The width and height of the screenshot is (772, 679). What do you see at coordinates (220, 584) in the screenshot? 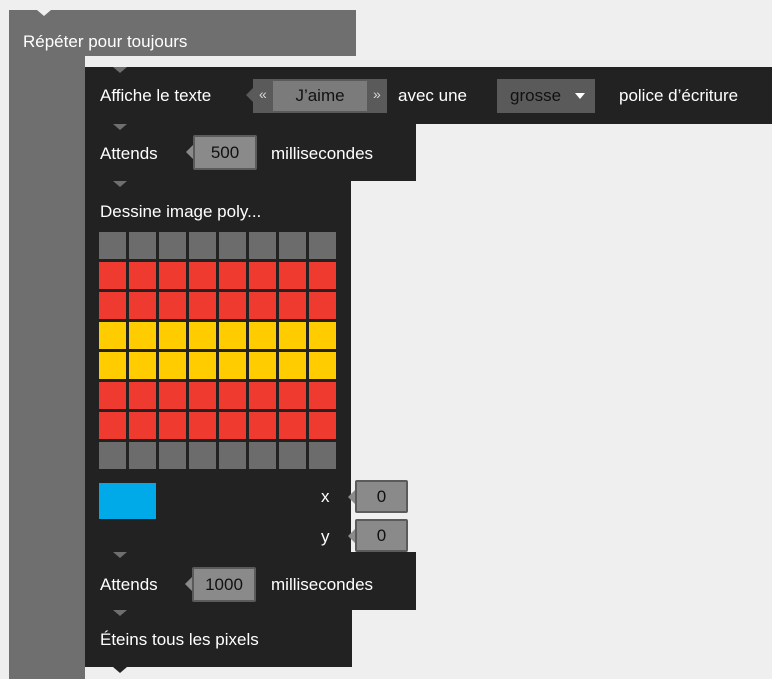
I see `wait-ms-input: 1000` at bounding box center [220, 584].